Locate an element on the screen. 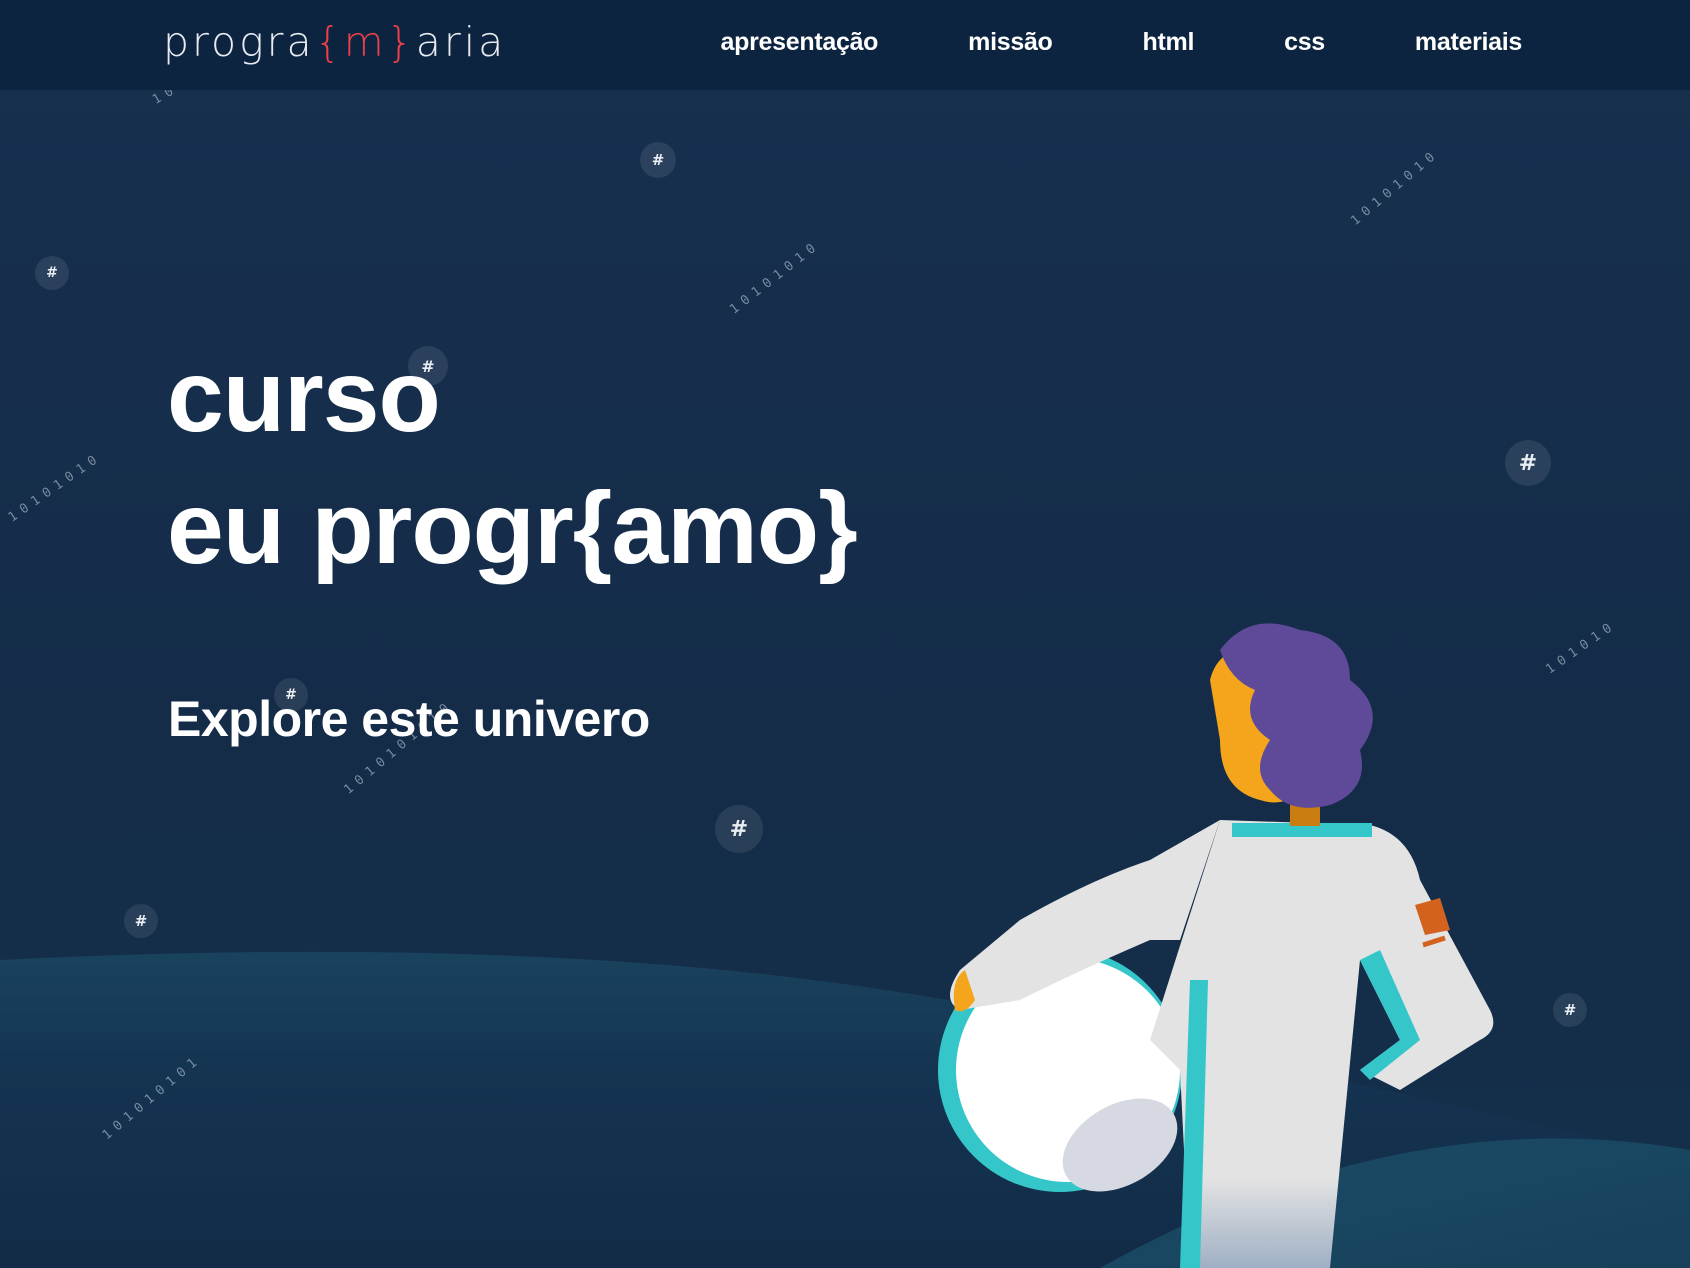  hero-title-line1: curso is located at coordinates (304, 396).